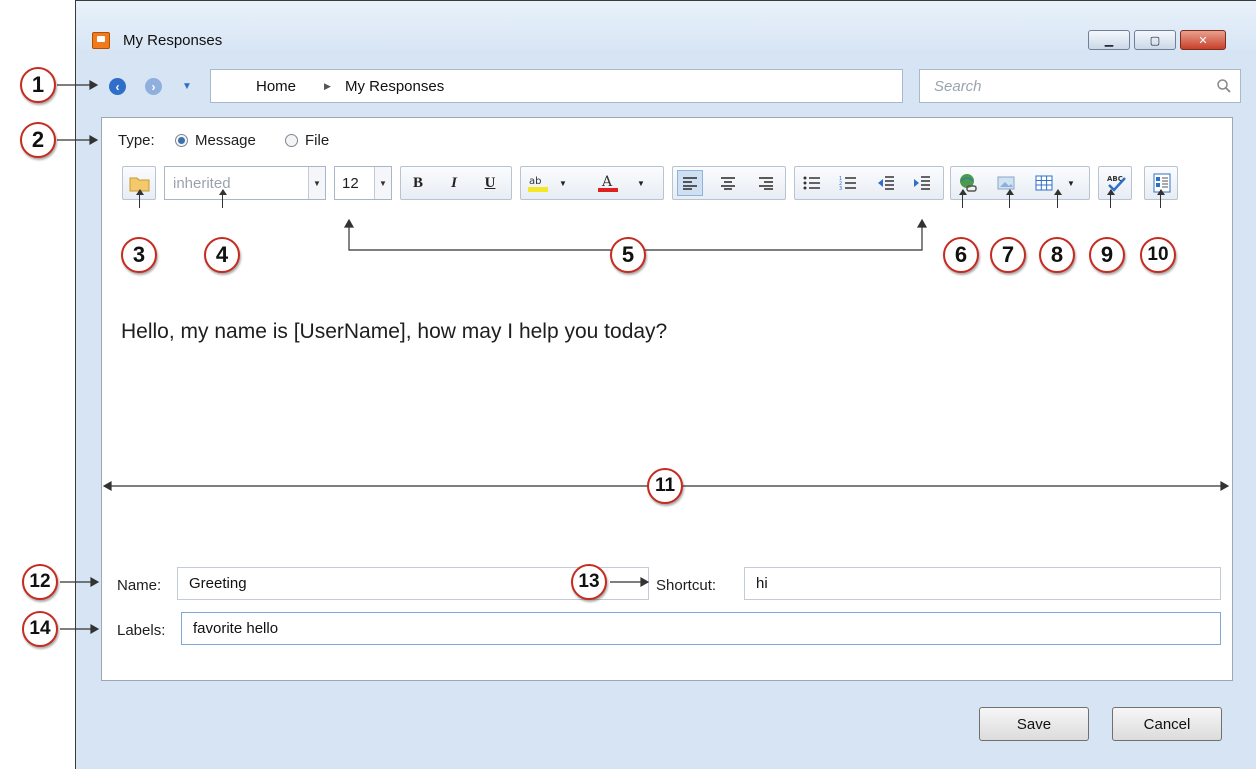 The image size is (1256, 769). I want to click on callout-badge: 14, so click(40, 629).